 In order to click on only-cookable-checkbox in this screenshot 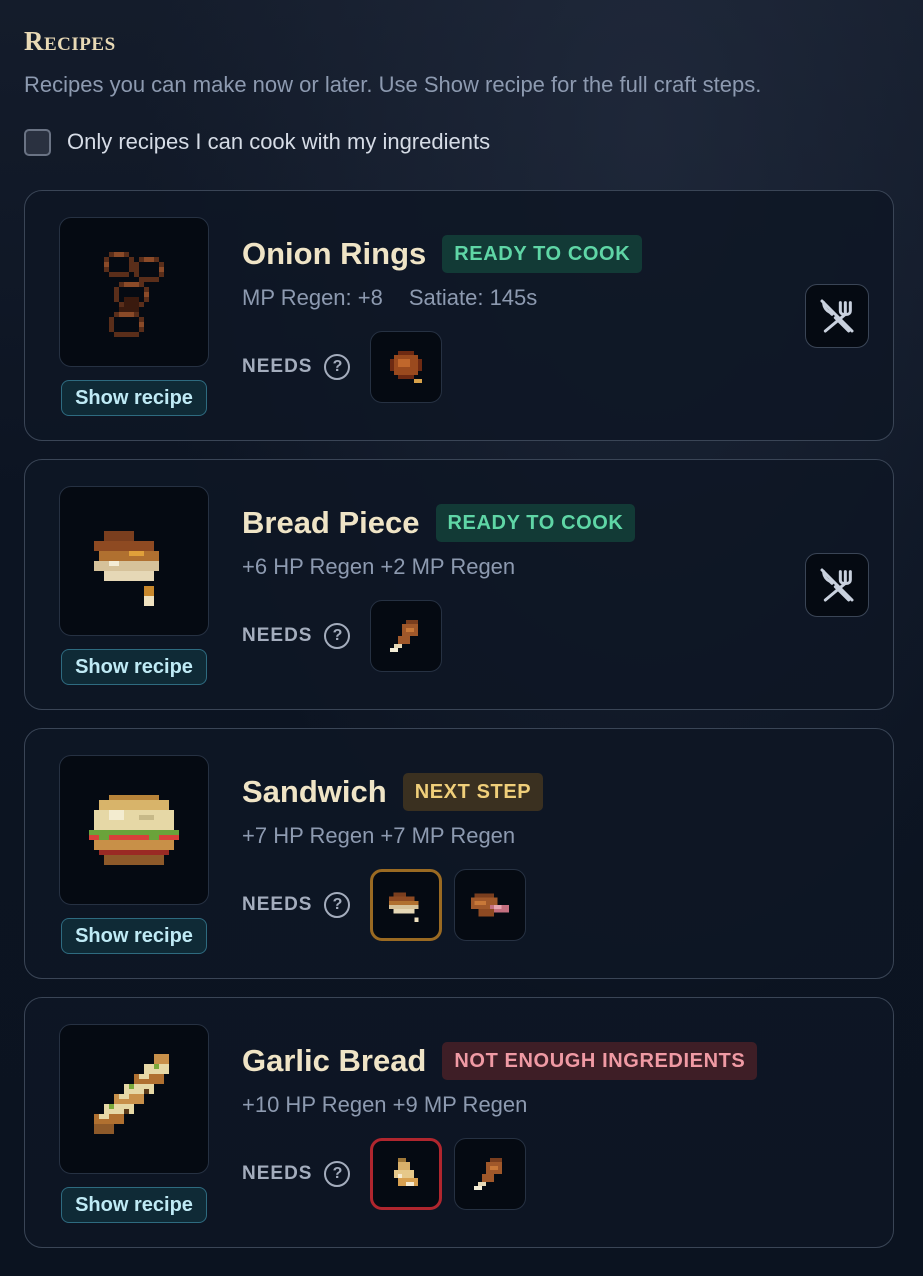, I will do `click(37, 142)`.